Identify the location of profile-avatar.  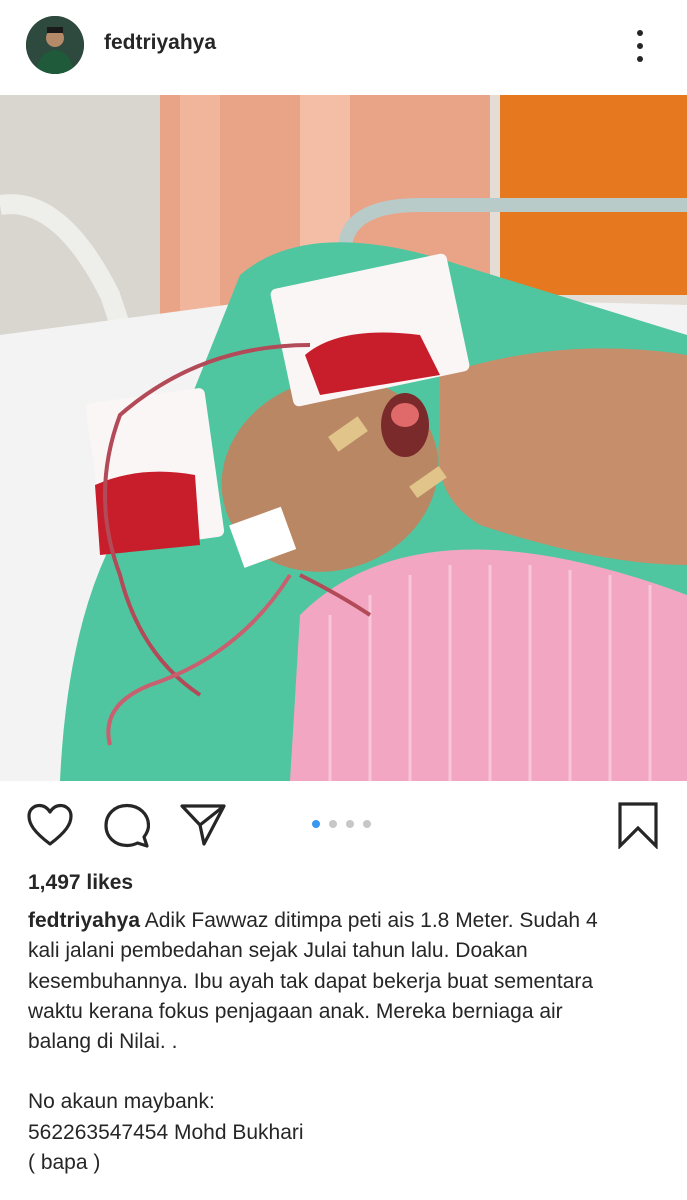
(55, 45).